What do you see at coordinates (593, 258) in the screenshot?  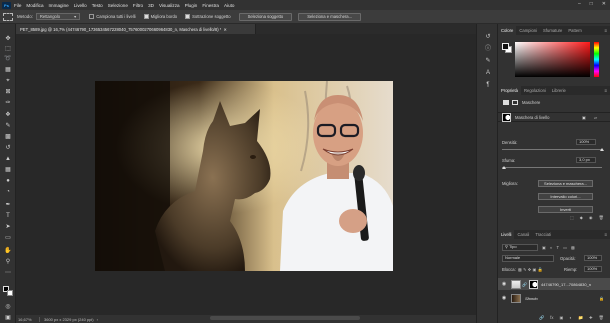 I see `opacity-input: 100%` at bounding box center [593, 258].